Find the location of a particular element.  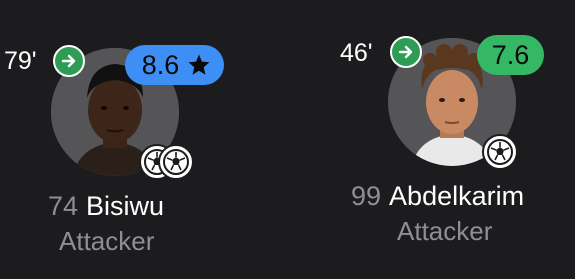

player-name-line: 99 Abdelkarim is located at coordinates (437, 196).